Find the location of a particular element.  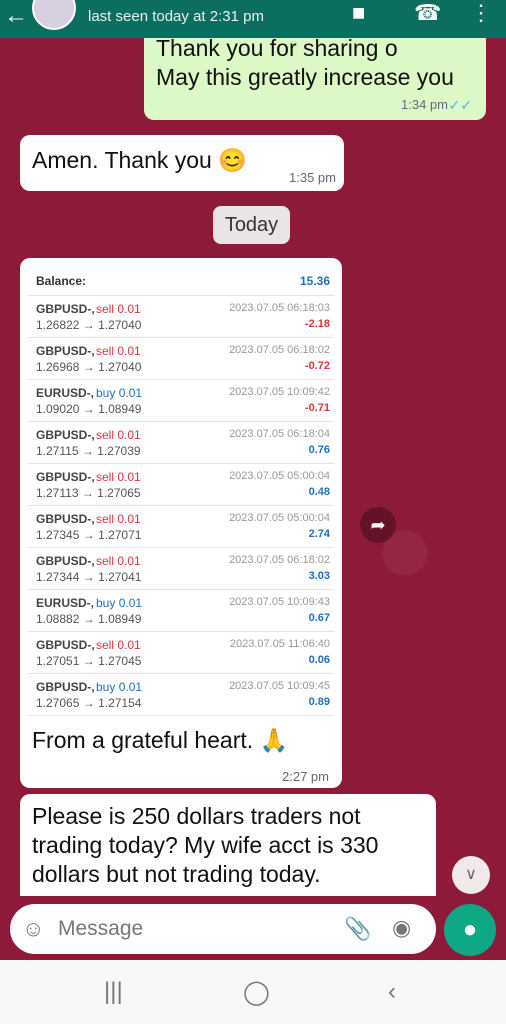

contact-avatar is located at coordinates (54, 15).